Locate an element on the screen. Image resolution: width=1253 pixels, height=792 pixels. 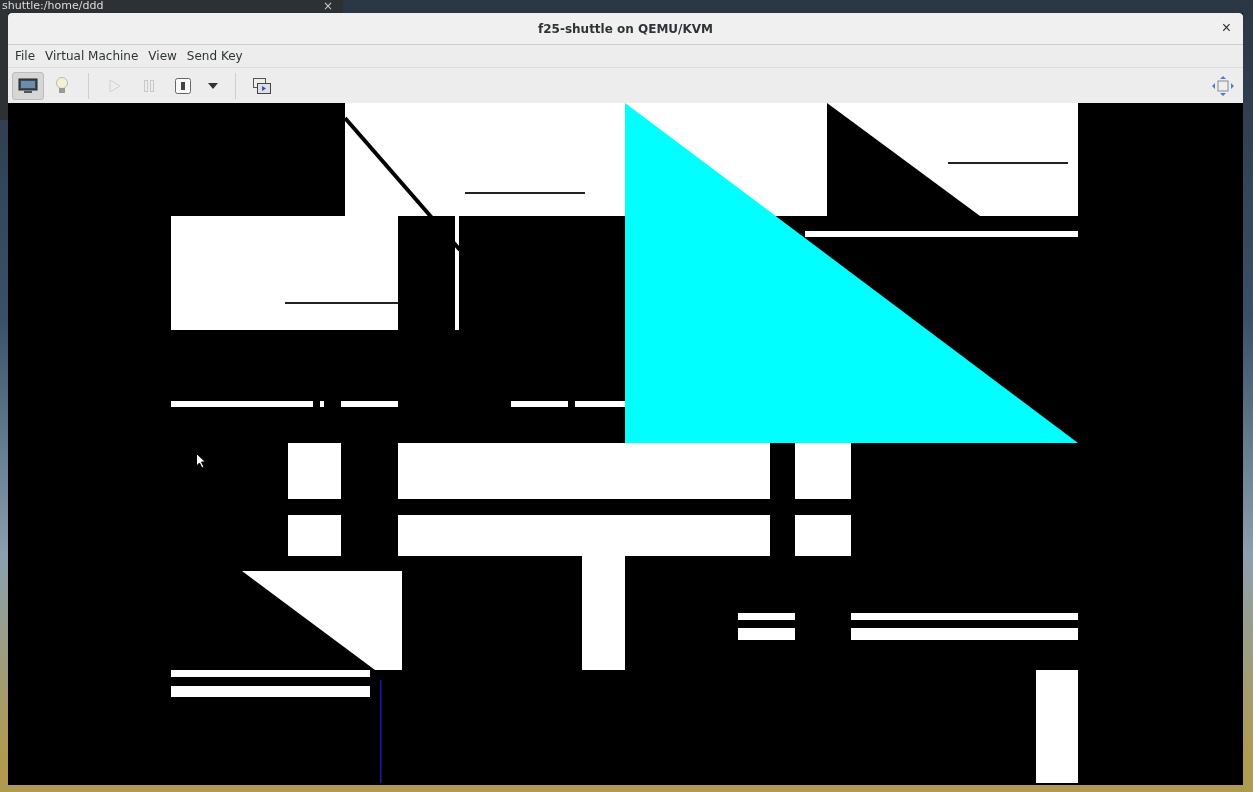
monitor-icon is located at coordinates (28, 85).